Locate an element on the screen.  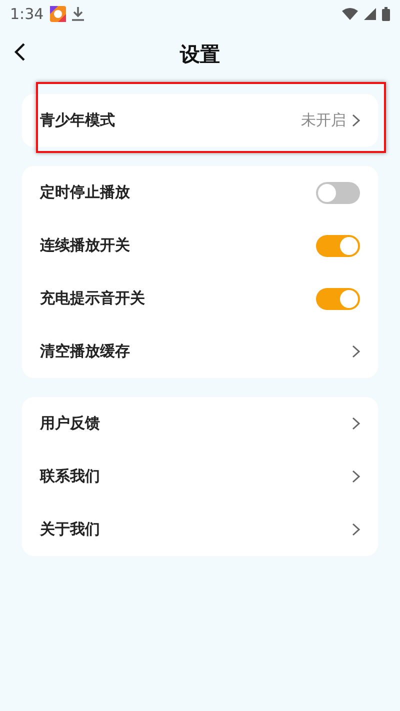
wifi-icon is located at coordinates (350, 14).